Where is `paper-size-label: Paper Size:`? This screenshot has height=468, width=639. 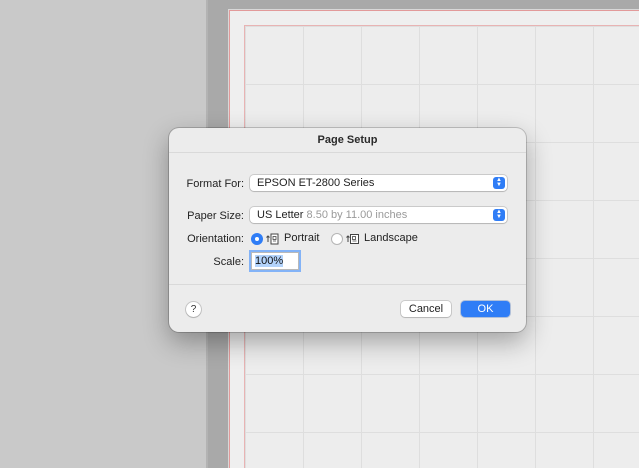 paper-size-label: Paper Size: is located at coordinates (215, 216).